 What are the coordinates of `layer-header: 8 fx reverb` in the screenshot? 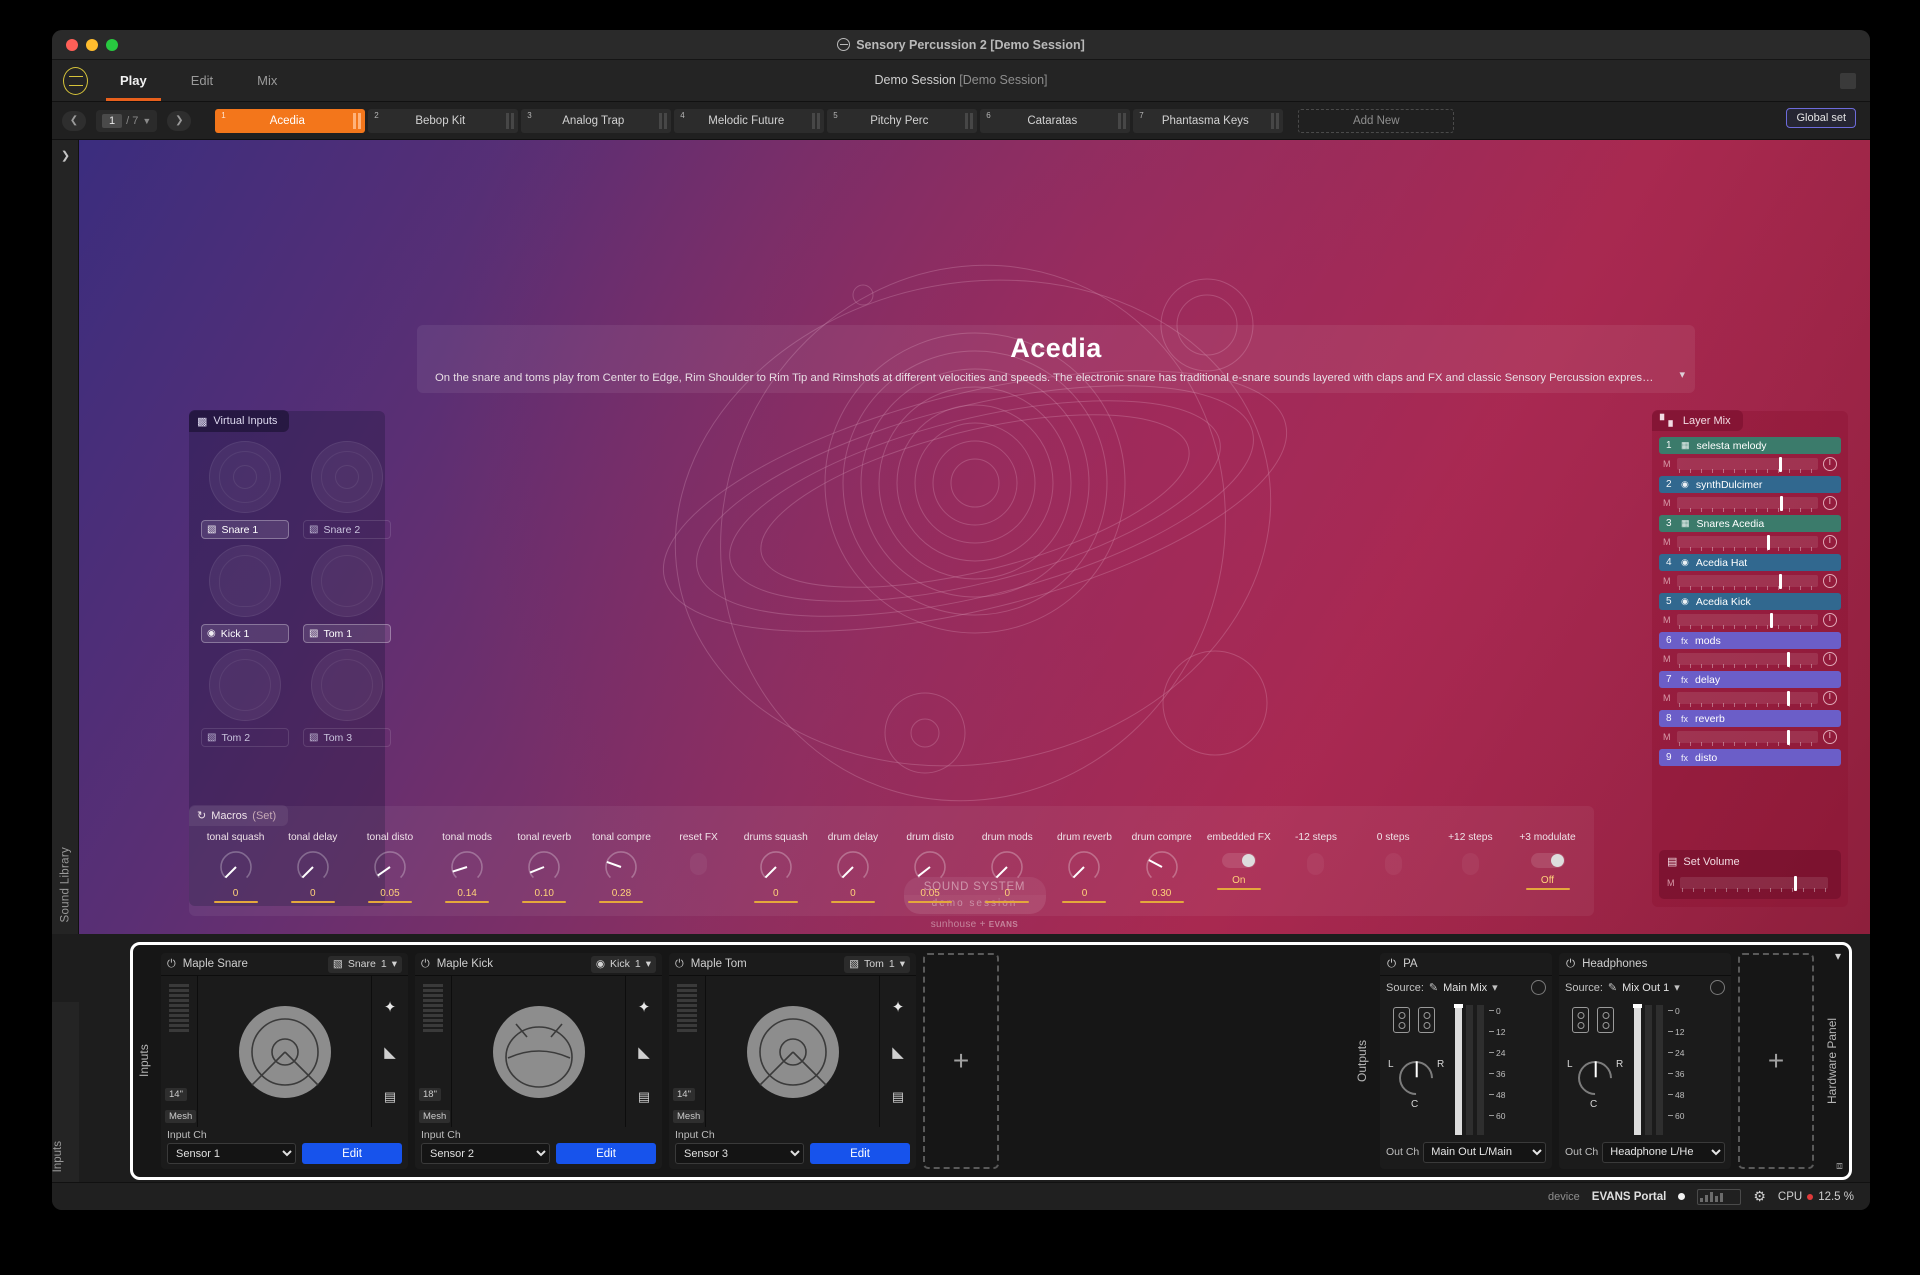 It's located at (1750, 718).